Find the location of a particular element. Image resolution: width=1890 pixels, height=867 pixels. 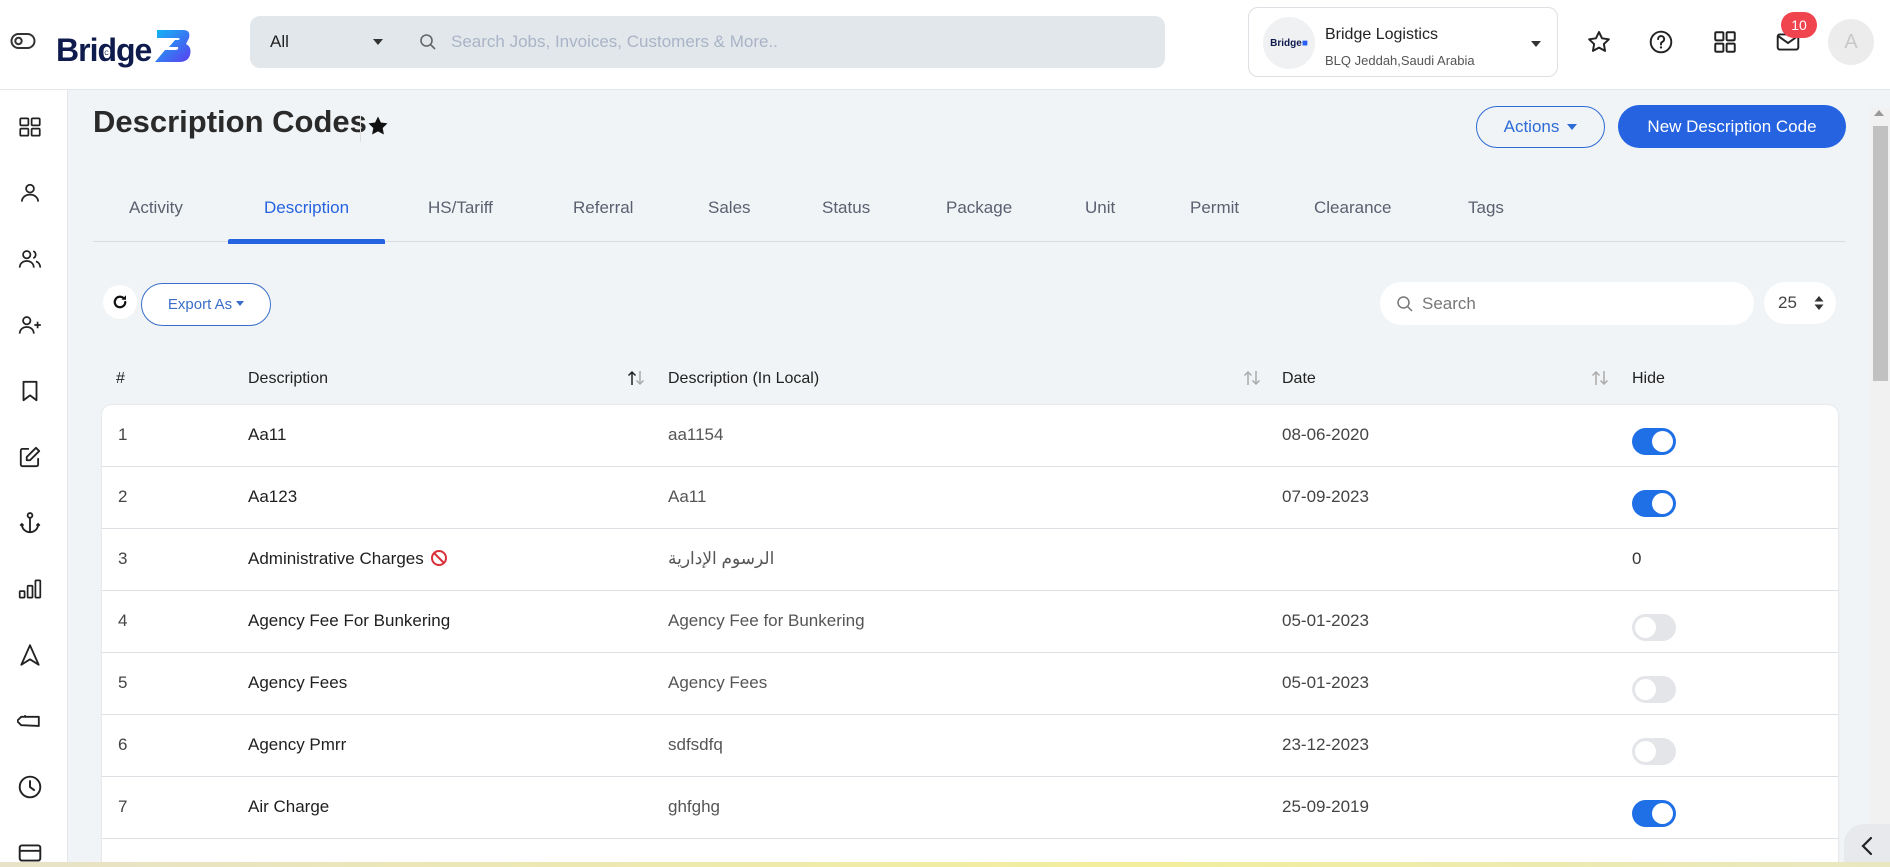

column-header-num: # is located at coordinates (120, 378).